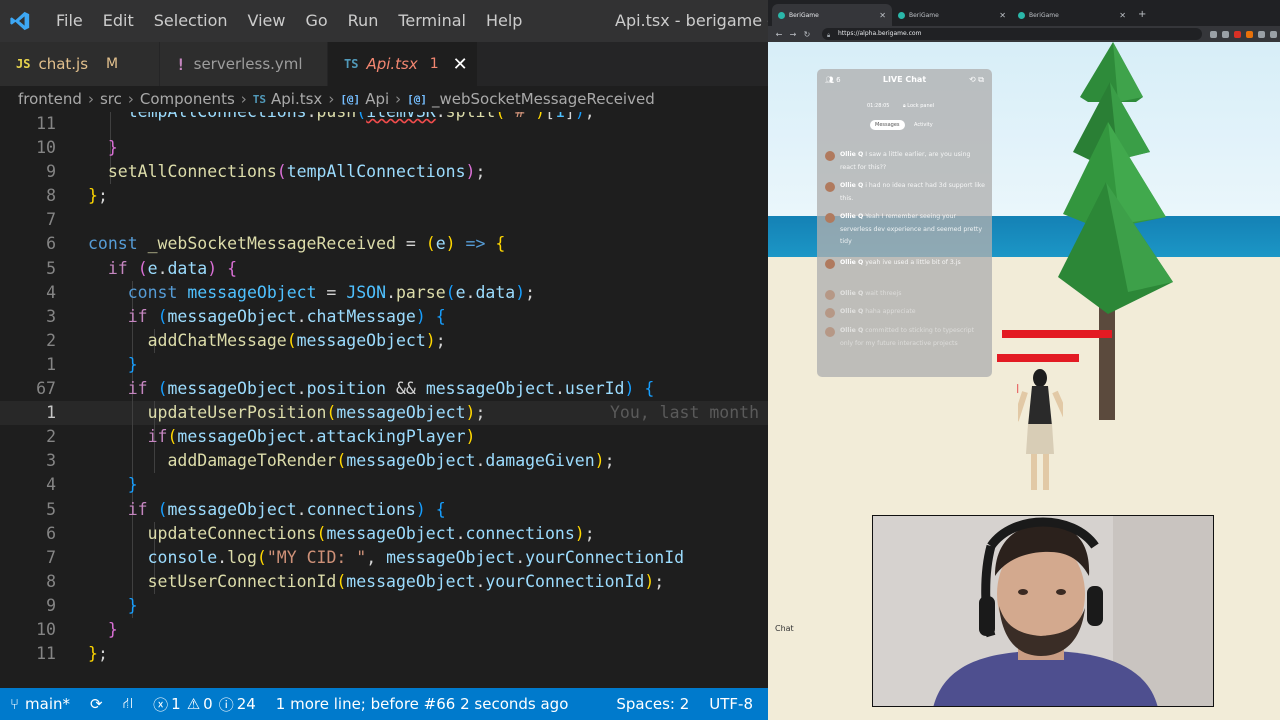 Image resolution: width=1280 pixels, height=720 pixels. What do you see at coordinates (652, 704) in the screenshot?
I see `indentation-setting: Spaces: 2` at bounding box center [652, 704].